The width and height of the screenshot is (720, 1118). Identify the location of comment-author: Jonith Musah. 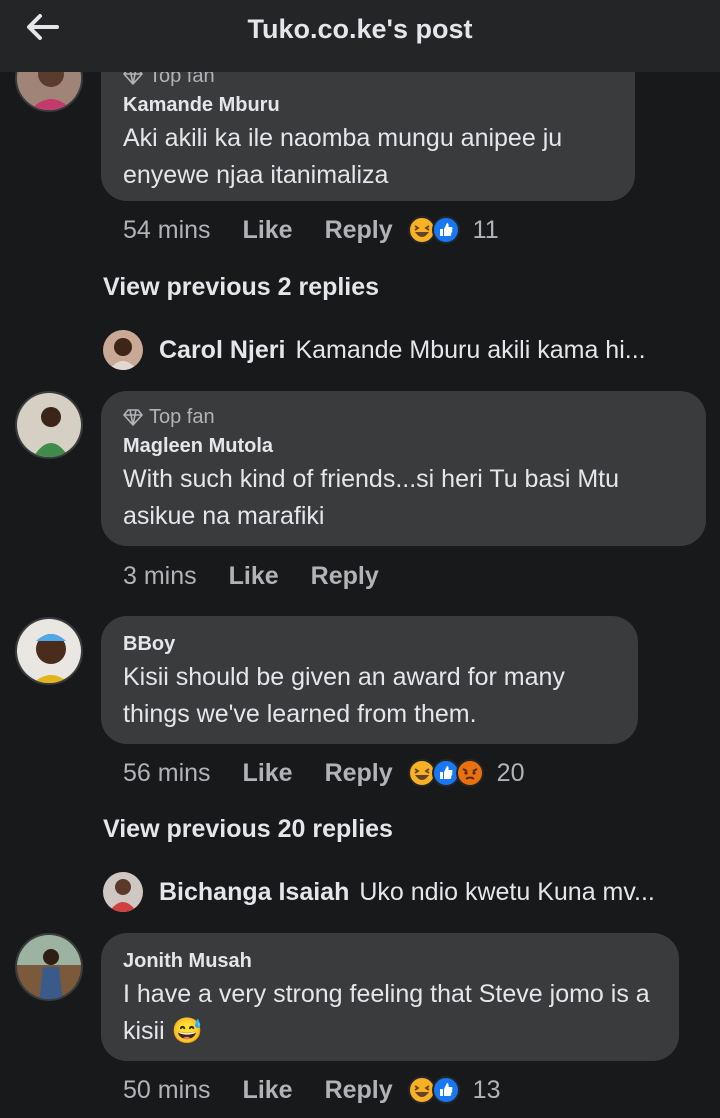
(390, 961).